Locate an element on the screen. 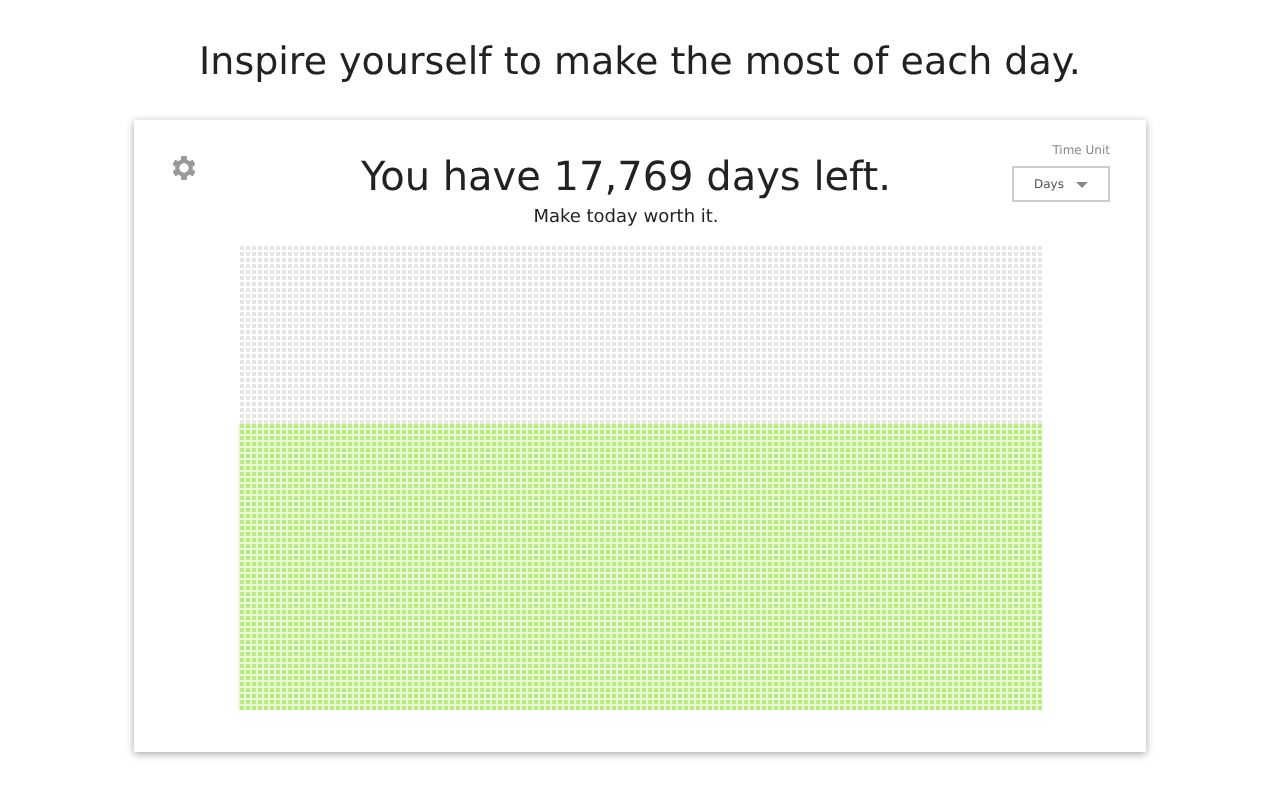 The width and height of the screenshot is (1280, 800). days-left-title: You have 17,769 days left. is located at coordinates (626, 176).